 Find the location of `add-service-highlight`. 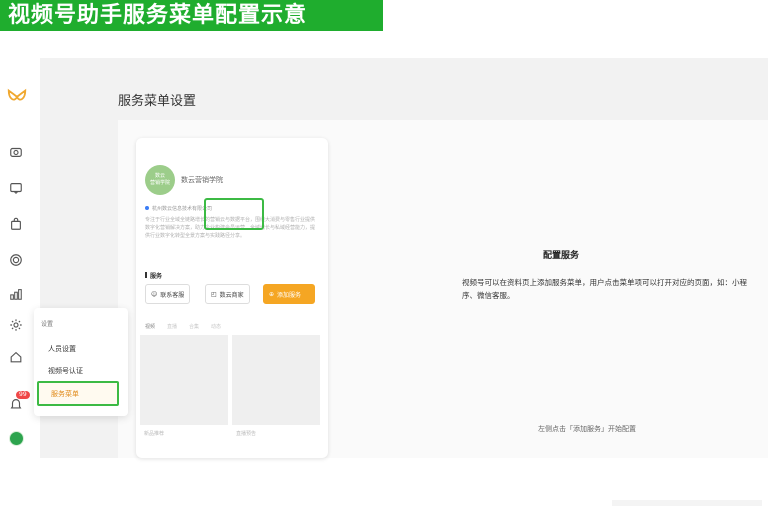

add-service-highlight is located at coordinates (234, 214).